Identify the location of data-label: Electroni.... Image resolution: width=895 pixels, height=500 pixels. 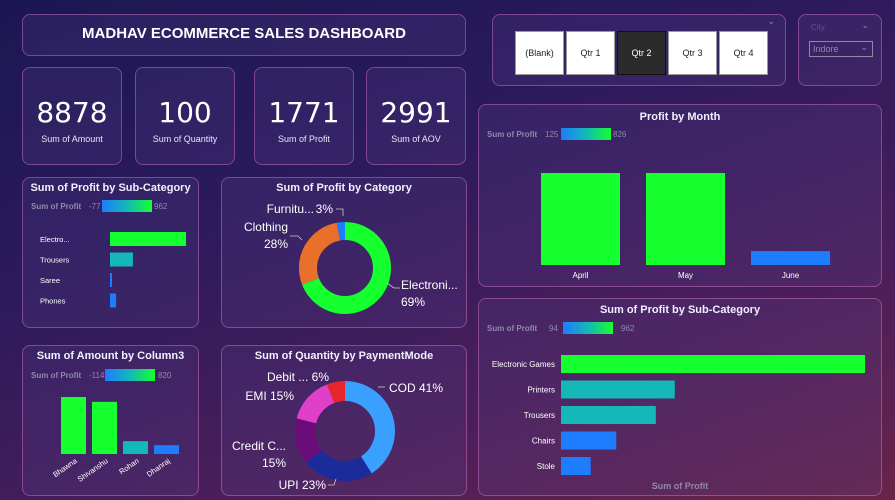
(429, 285).